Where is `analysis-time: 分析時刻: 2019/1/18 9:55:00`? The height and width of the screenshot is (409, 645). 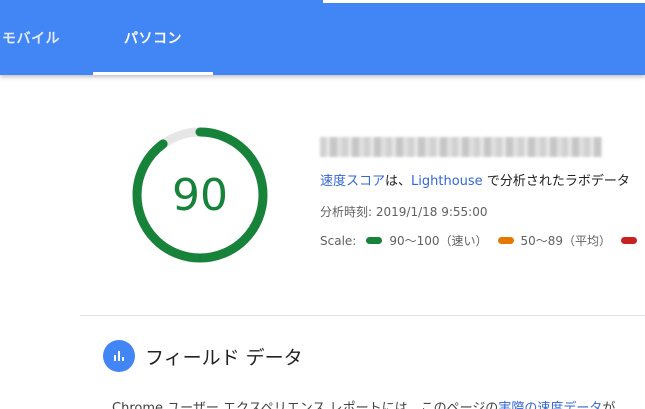
analysis-time: 分析時刻: 2019/1/18 9:55:00 is located at coordinates (404, 212).